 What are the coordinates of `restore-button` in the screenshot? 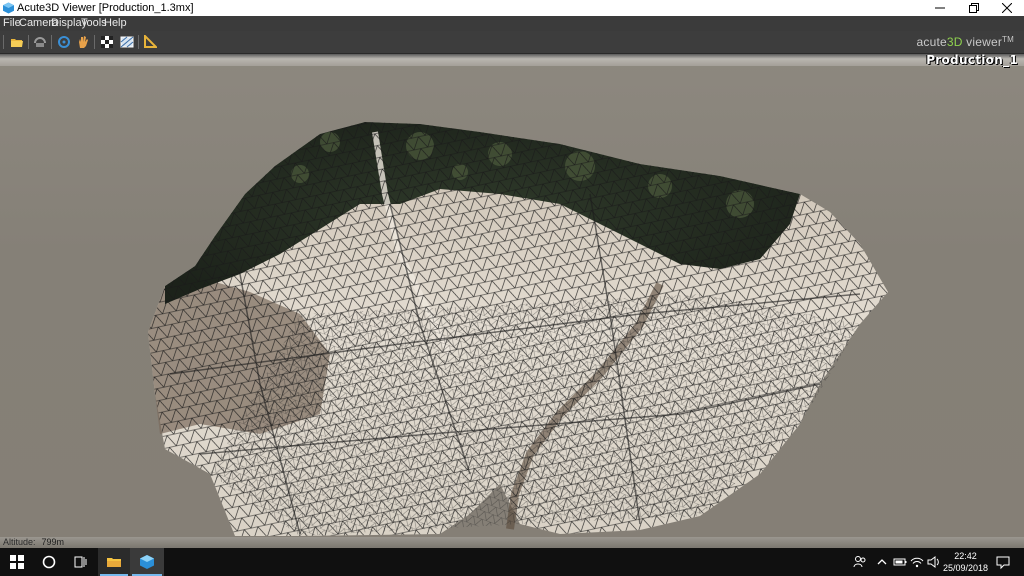 It's located at (974, 8).